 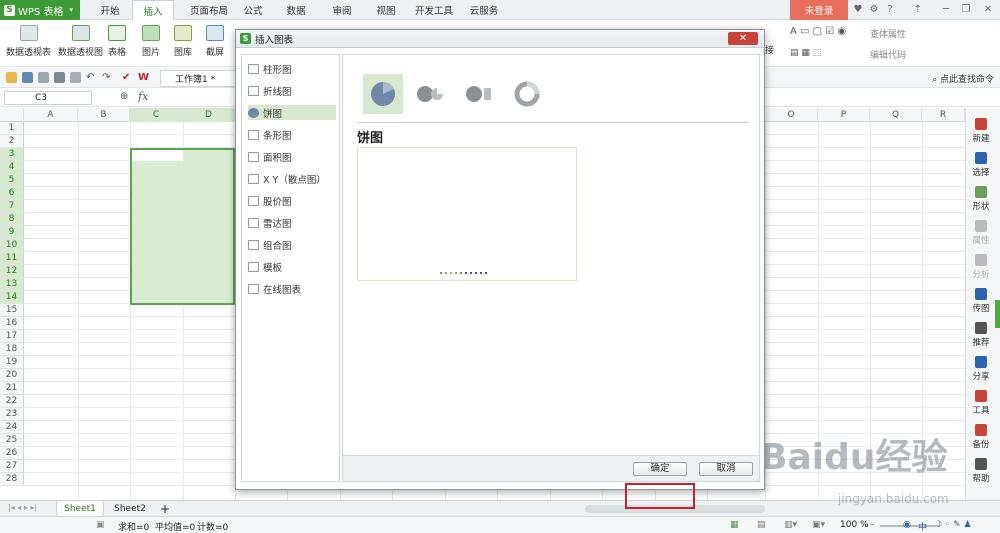 What do you see at coordinates (292, 134) in the screenshot?
I see `chart-type-item: 条形图` at bounding box center [292, 134].